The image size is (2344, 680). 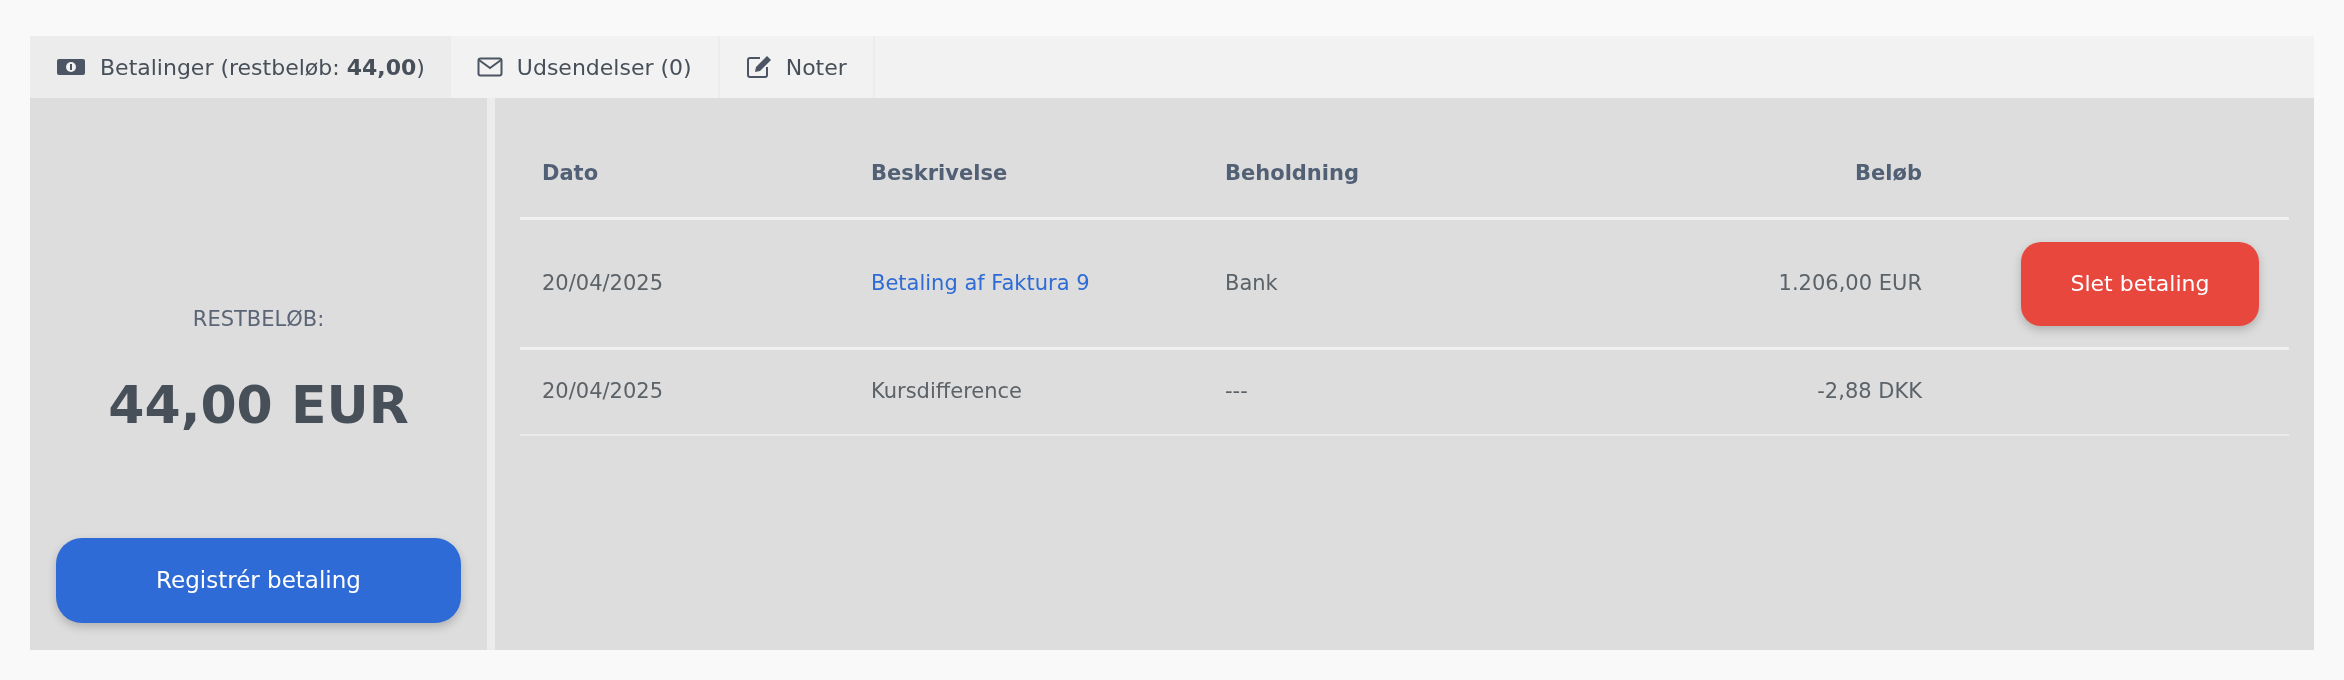 I want to click on table-cell: ---, so click(x=1236, y=391).